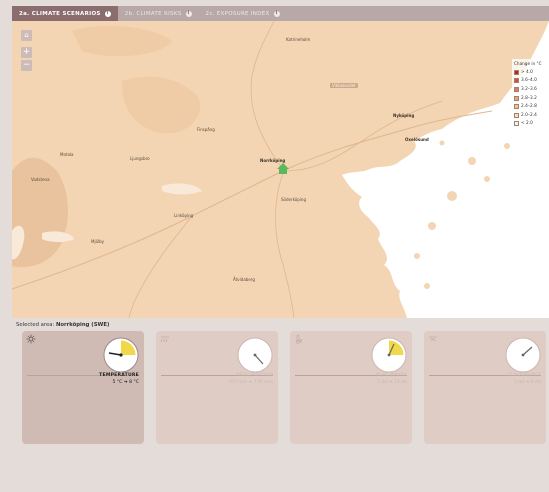  What do you see at coordinates (404, 115) in the screenshot?
I see `place-label: Nyköping` at bounding box center [404, 115].